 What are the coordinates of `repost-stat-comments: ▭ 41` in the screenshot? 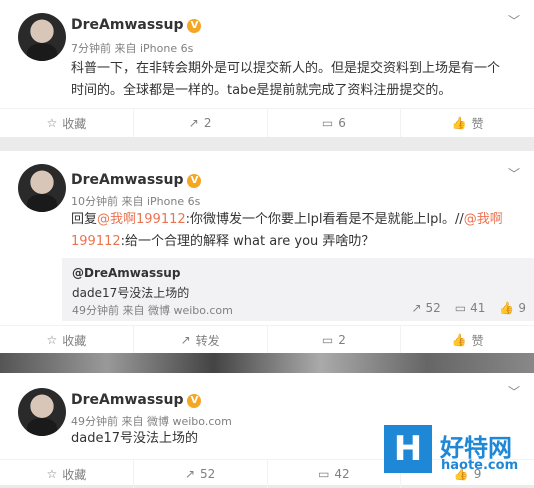 It's located at (470, 308).